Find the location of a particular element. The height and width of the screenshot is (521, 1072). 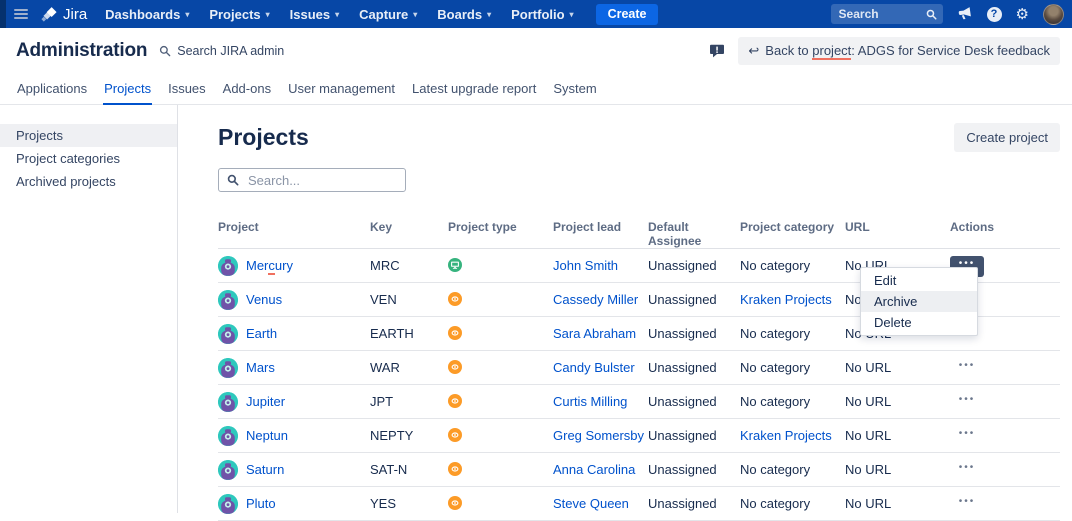

admin-tab: Add-ons is located at coordinates (247, 89).